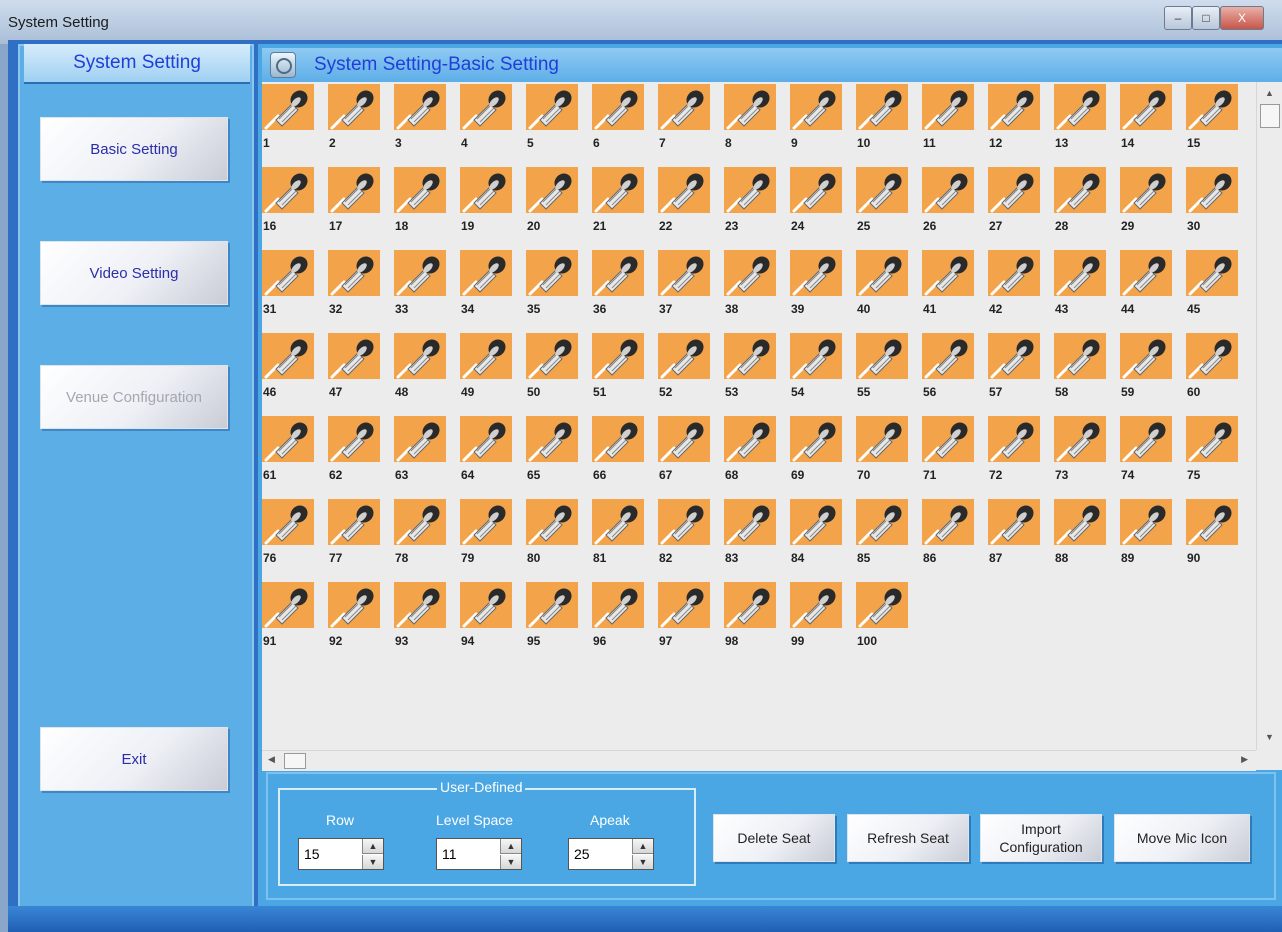 This screenshot has height=932, width=1282. I want to click on seat-80: 80, so click(552, 532).